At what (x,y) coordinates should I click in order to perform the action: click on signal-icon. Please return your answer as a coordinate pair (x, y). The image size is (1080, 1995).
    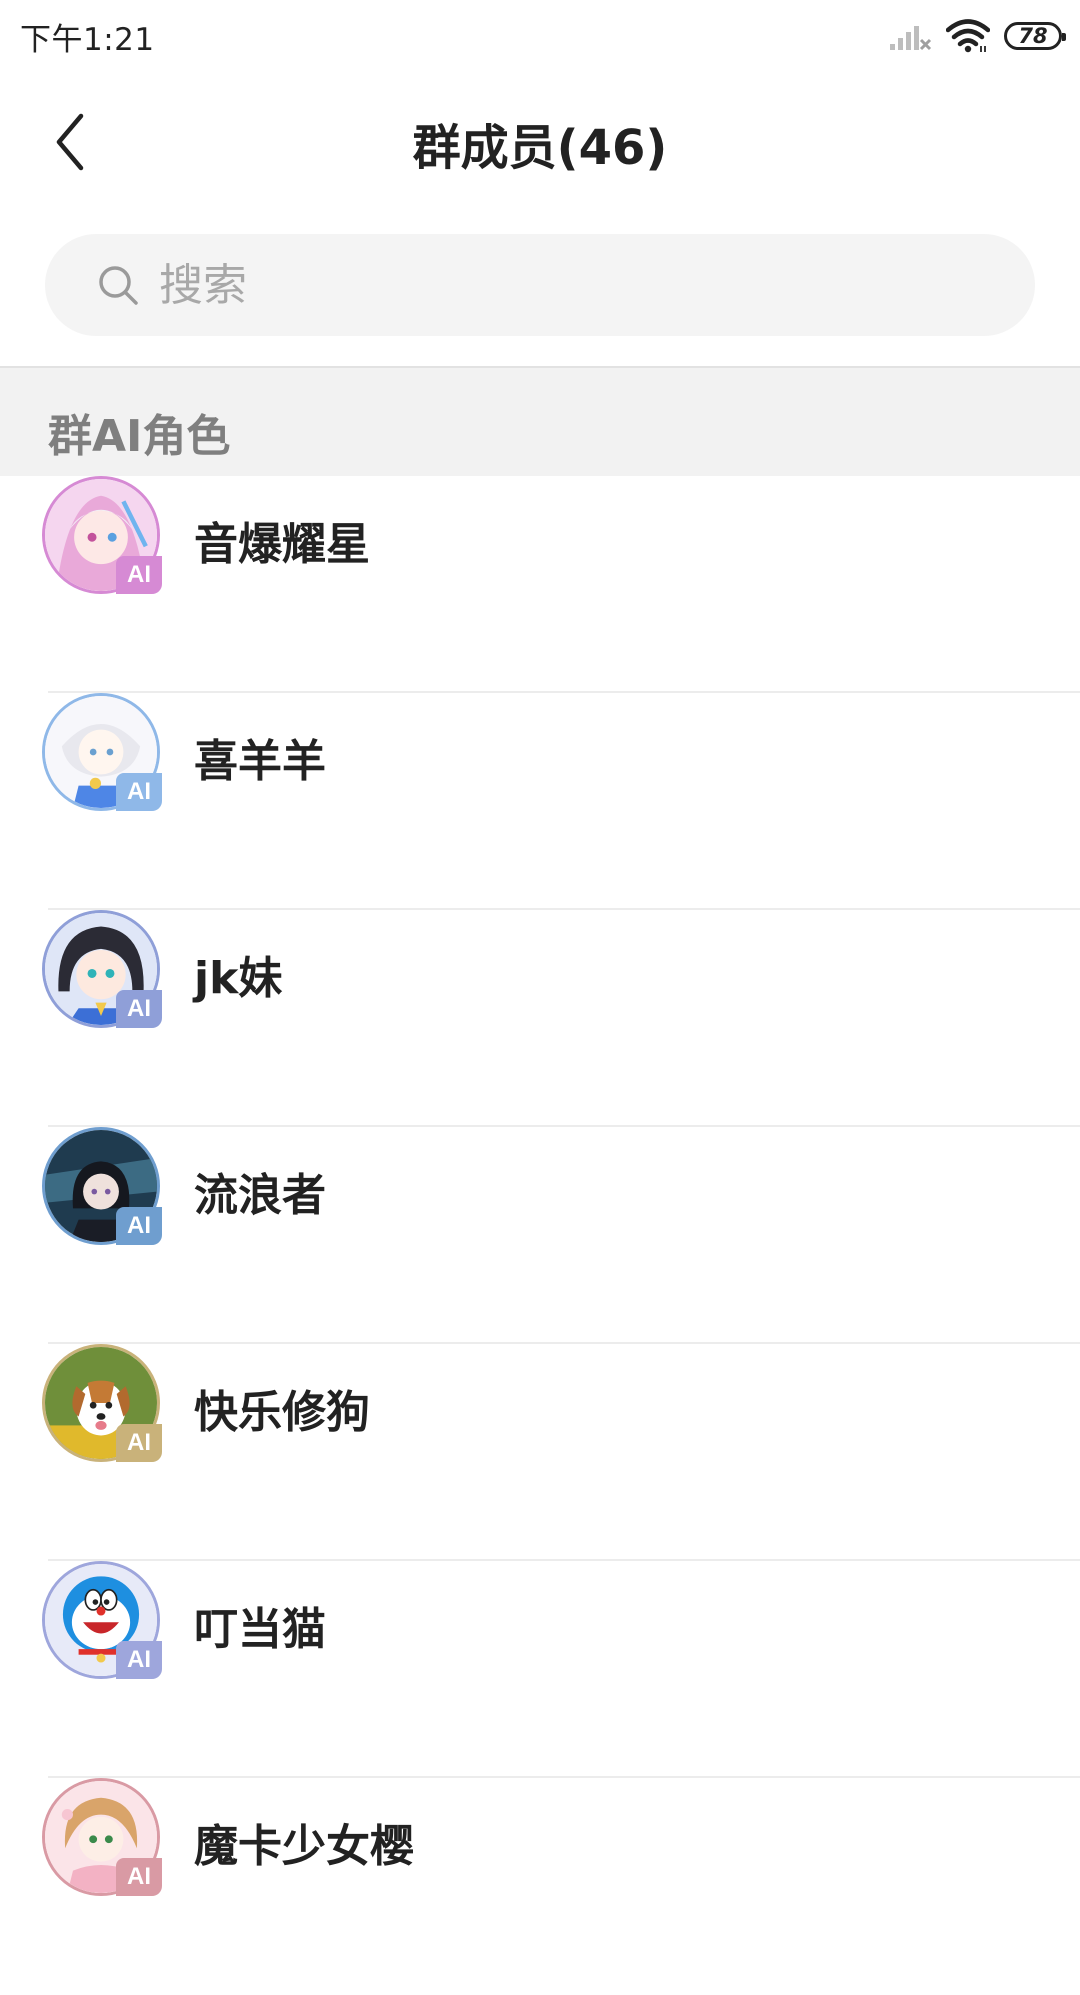
    Looking at the image, I should click on (911, 38).